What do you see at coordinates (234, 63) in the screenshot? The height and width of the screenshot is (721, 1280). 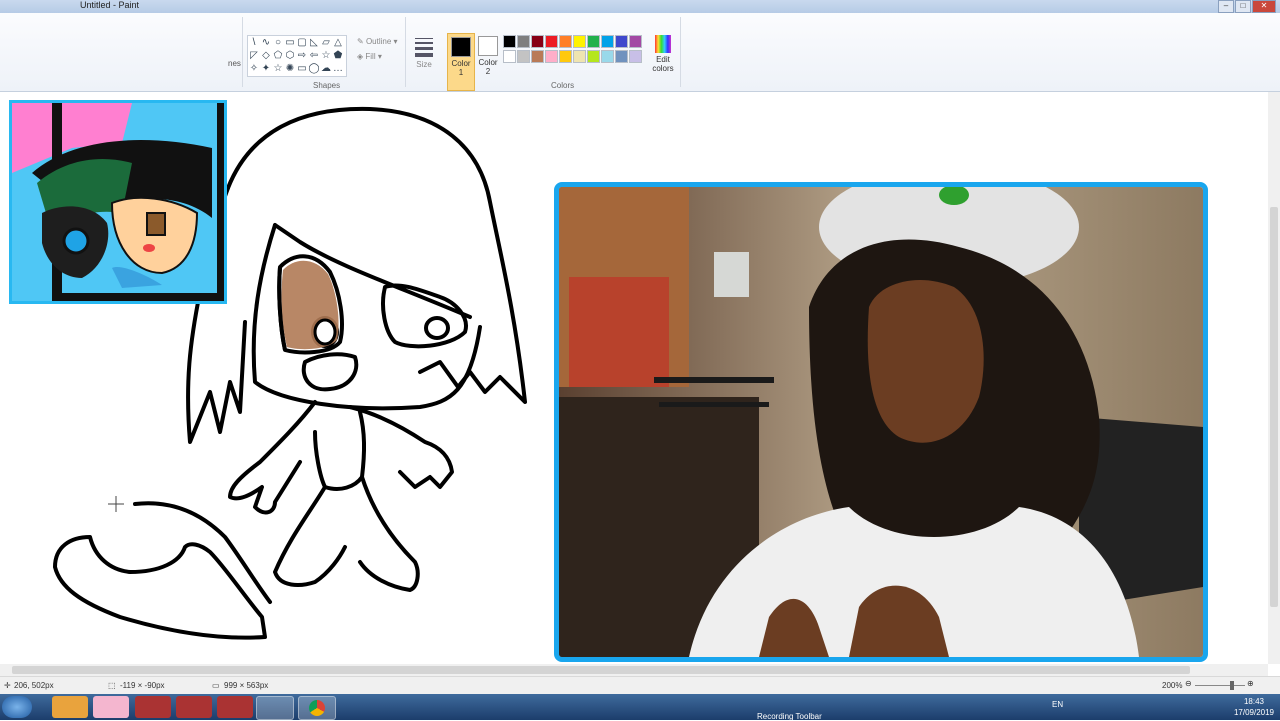 I see `partial-group-label: nes` at bounding box center [234, 63].